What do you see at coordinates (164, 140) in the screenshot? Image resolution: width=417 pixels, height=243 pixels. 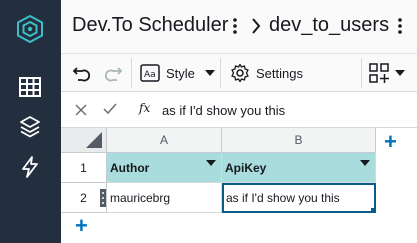 I see `column-header-a: A` at bounding box center [164, 140].